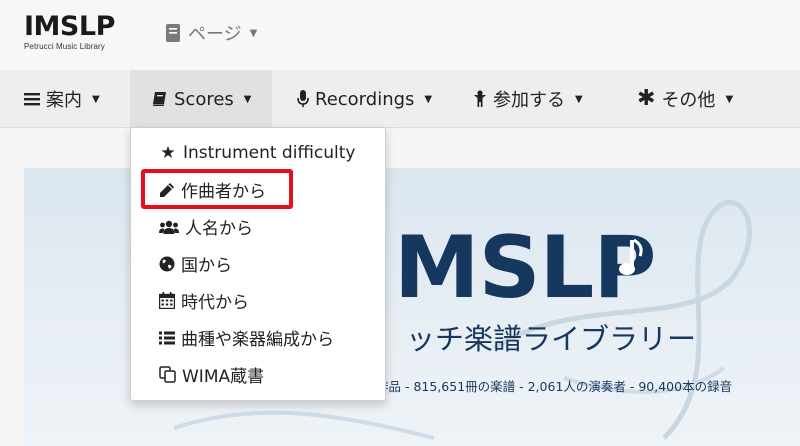 This screenshot has height=446, width=800. What do you see at coordinates (688, 100) in the screenshot?
I see `nav-other-label: その他` at bounding box center [688, 100].